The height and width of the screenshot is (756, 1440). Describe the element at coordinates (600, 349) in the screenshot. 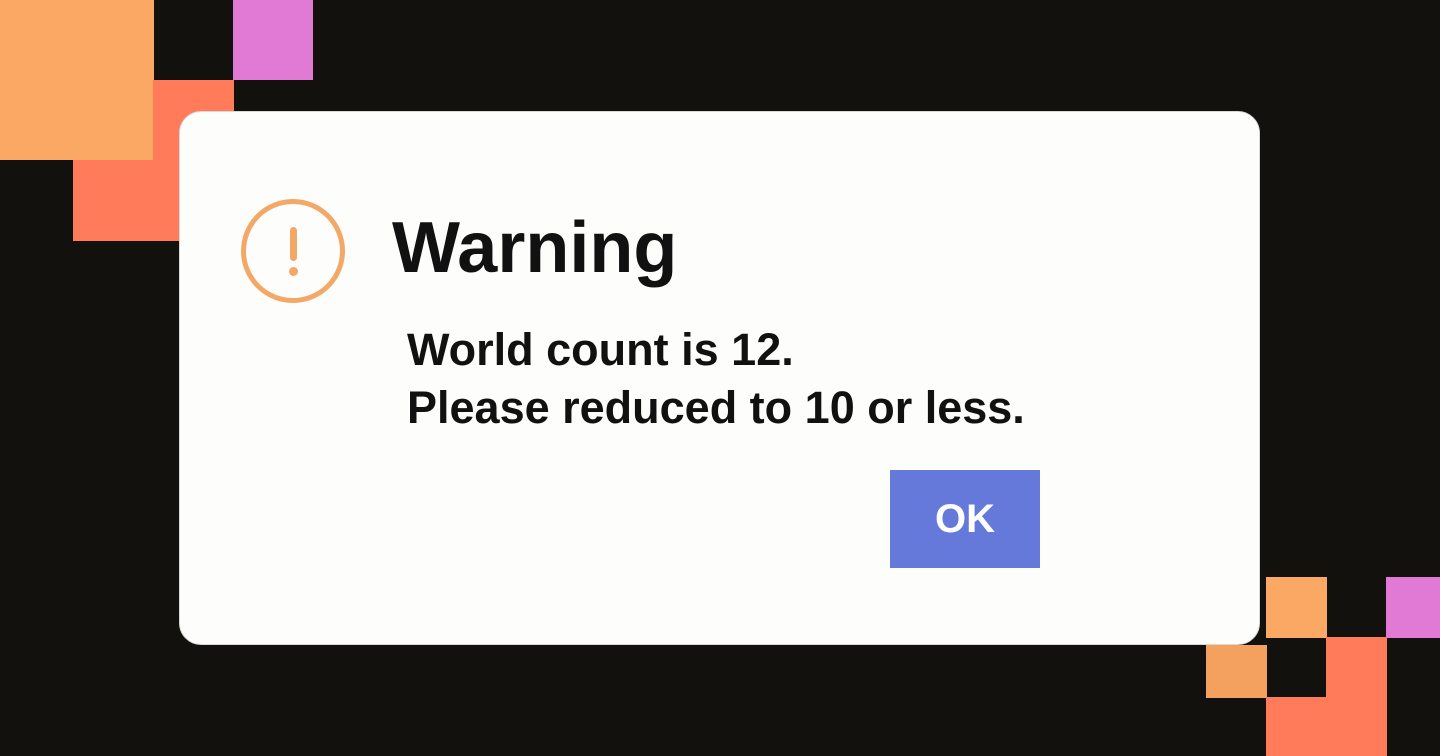

I see `message-line: World count is 12.` at that location.